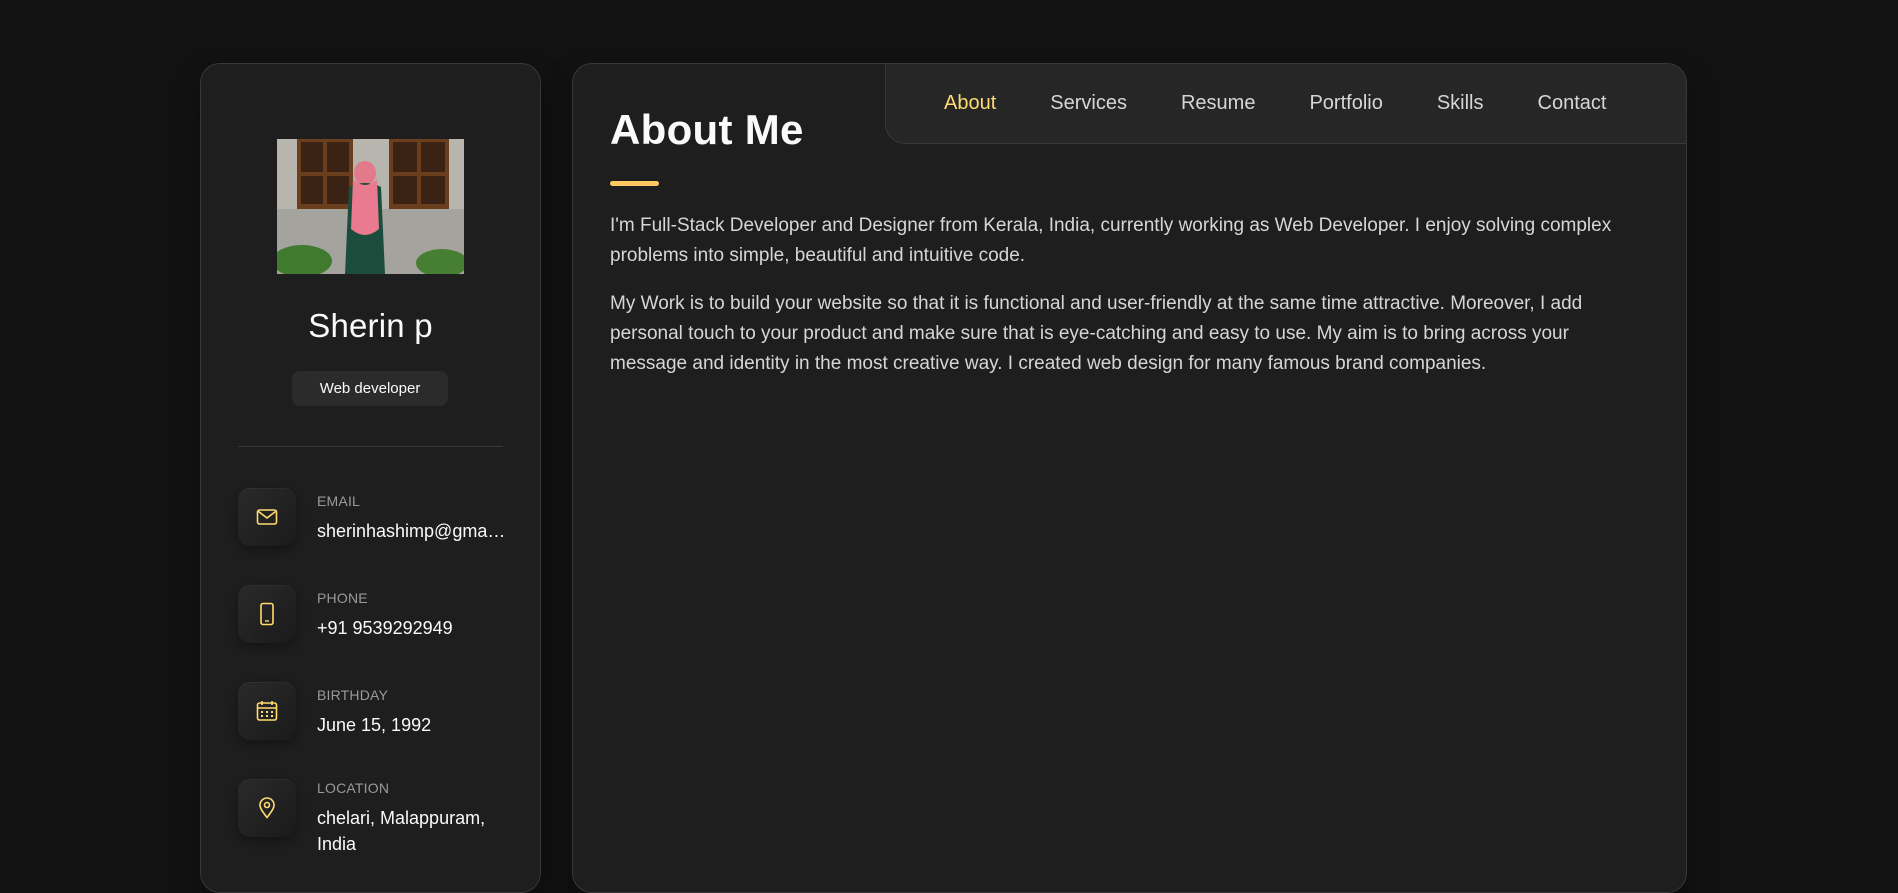 The height and width of the screenshot is (893, 1898). Describe the element at coordinates (374, 725) in the screenshot. I see `birthday-value: June 15, 1992` at that location.